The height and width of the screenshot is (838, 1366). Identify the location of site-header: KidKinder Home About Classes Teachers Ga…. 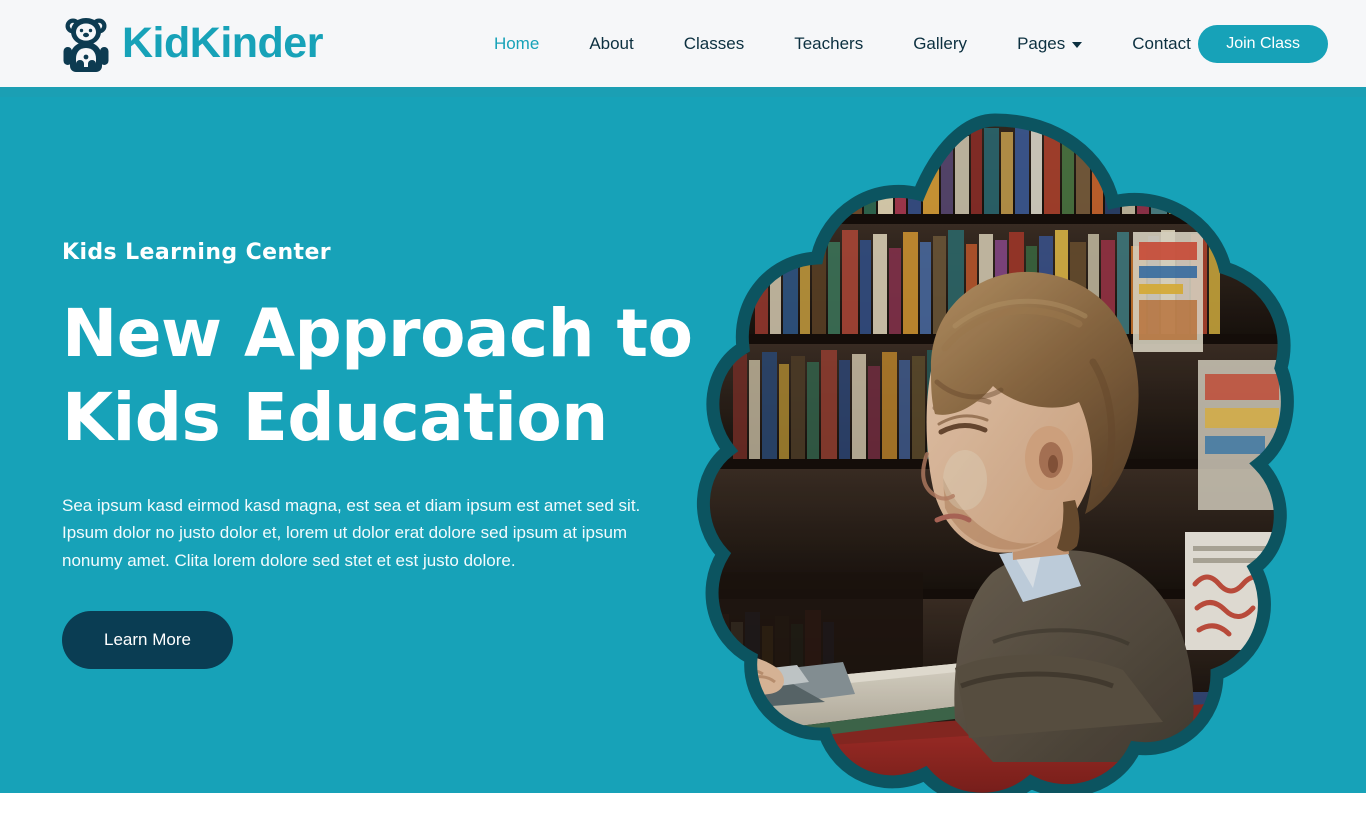
(683, 43).